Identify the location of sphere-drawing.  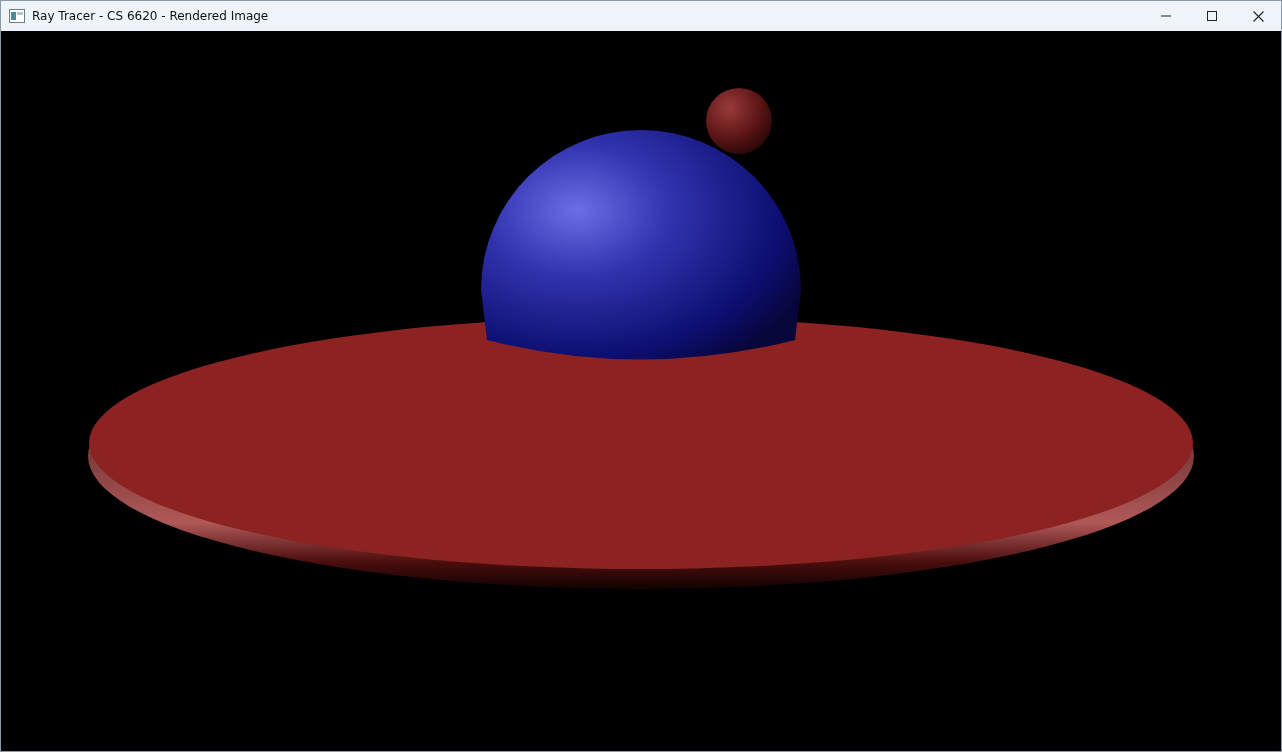
(739, 121).